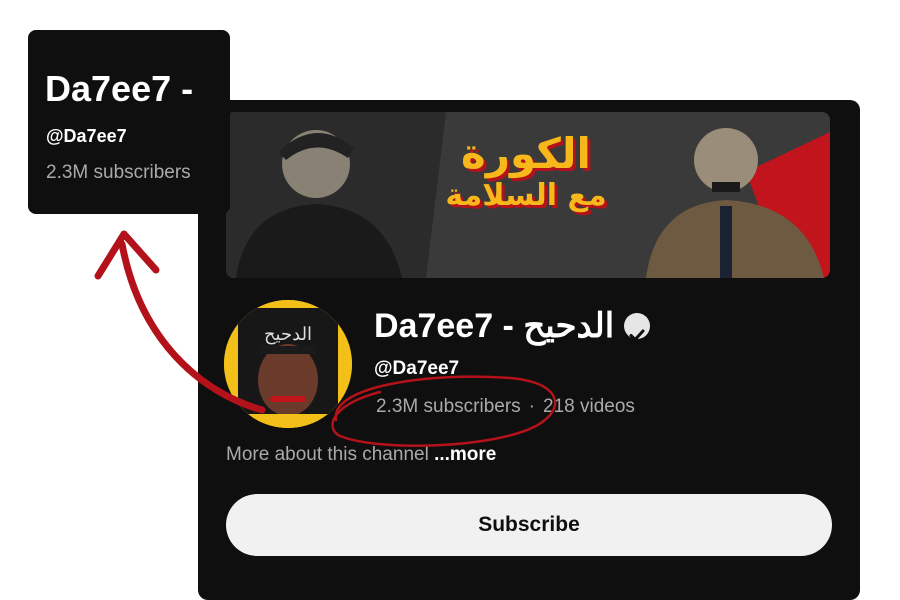  Describe the element at coordinates (119, 88) in the screenshot. I see `inset-channel-name: Da7ee7 -` at that location.